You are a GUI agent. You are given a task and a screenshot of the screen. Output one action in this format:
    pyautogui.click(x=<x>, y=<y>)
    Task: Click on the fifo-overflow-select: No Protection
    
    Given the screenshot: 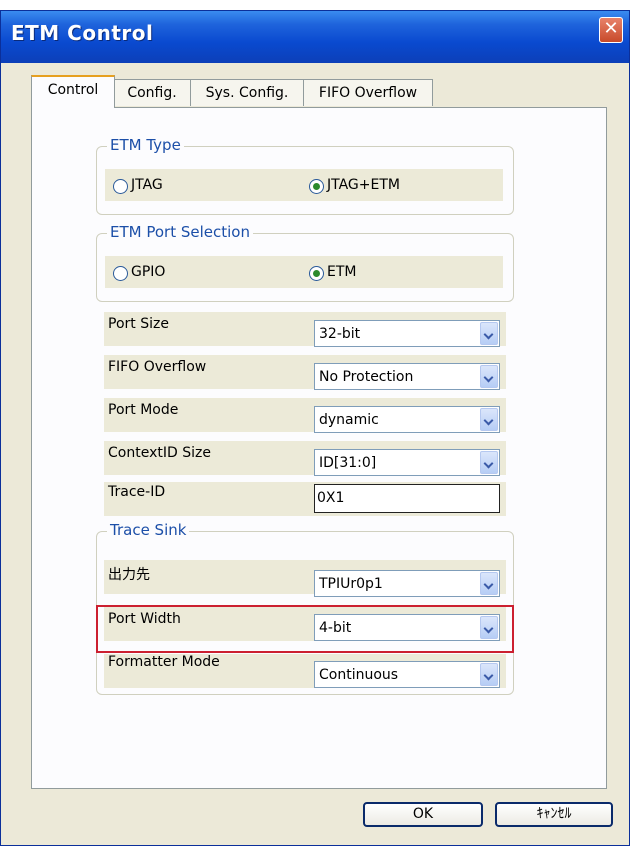 What is the action you would take?
    pyautogui.click(x=407, y=376)
    